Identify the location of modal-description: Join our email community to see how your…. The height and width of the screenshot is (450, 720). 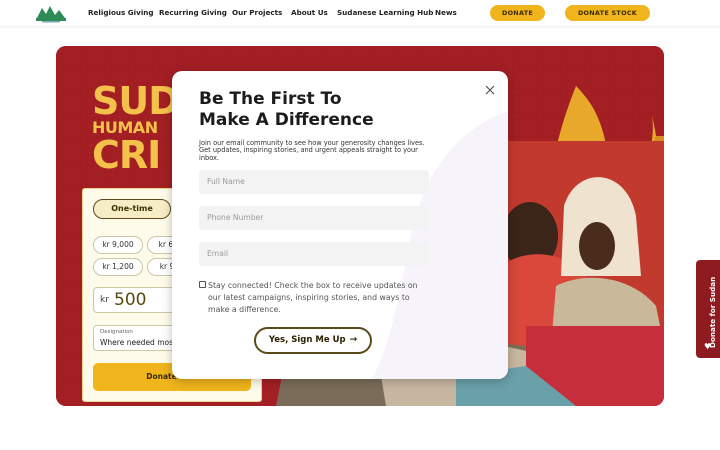
(312, 150).